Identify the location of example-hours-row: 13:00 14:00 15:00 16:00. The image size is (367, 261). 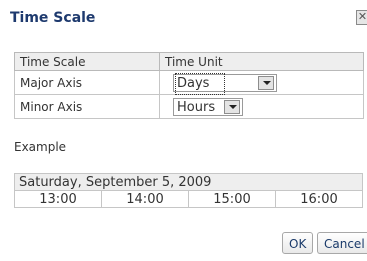
(188, 199).